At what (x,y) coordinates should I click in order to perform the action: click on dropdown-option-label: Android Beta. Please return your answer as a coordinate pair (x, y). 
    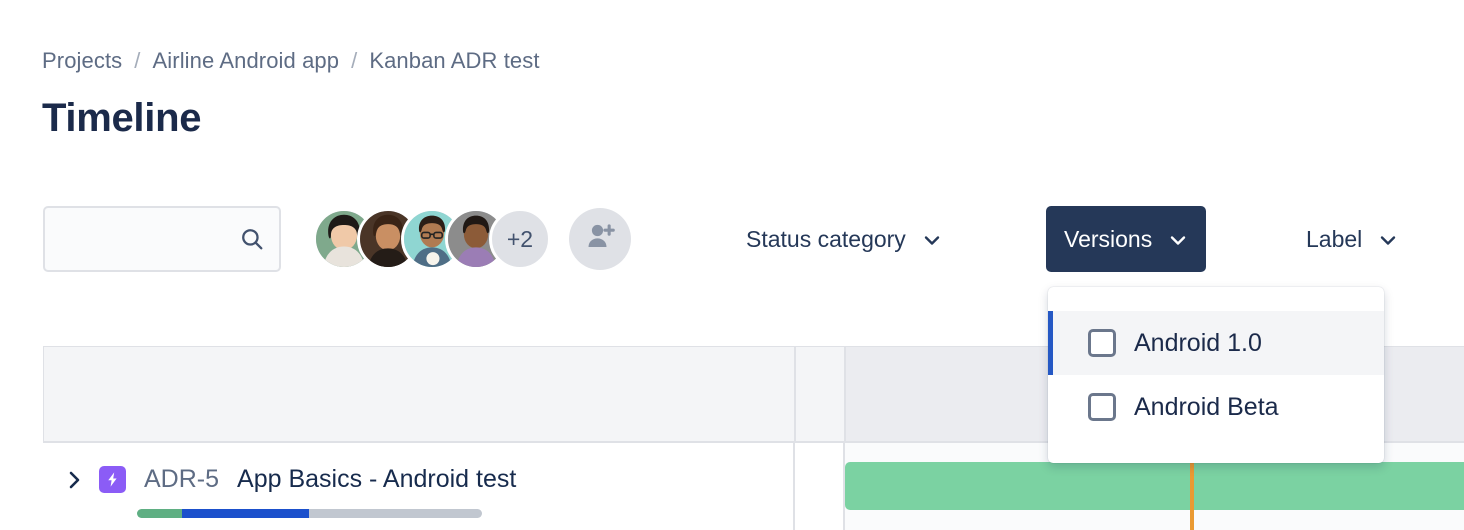
    Looking at the image, I should click on (1206, 406).